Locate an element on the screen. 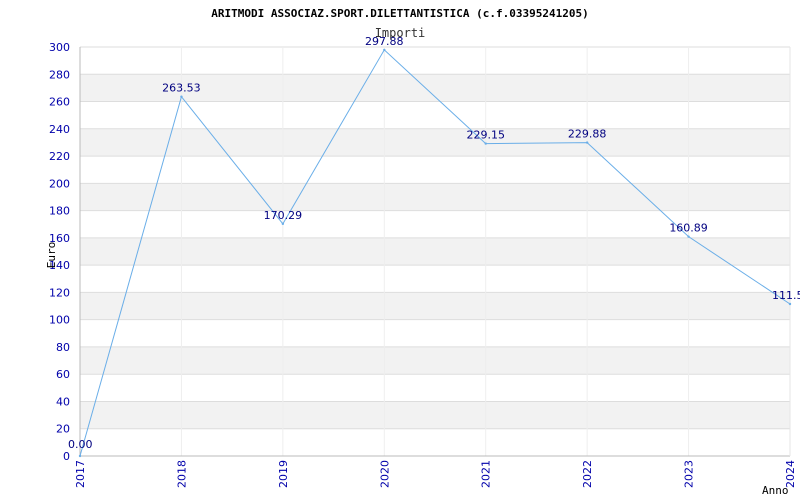  data-label: 0.00 is located at coordinates (80, 444).